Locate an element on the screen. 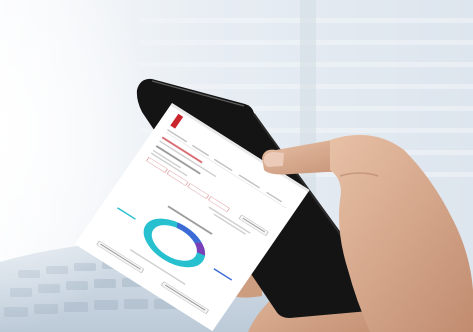  fingernail is located at coordinates (273, 159).